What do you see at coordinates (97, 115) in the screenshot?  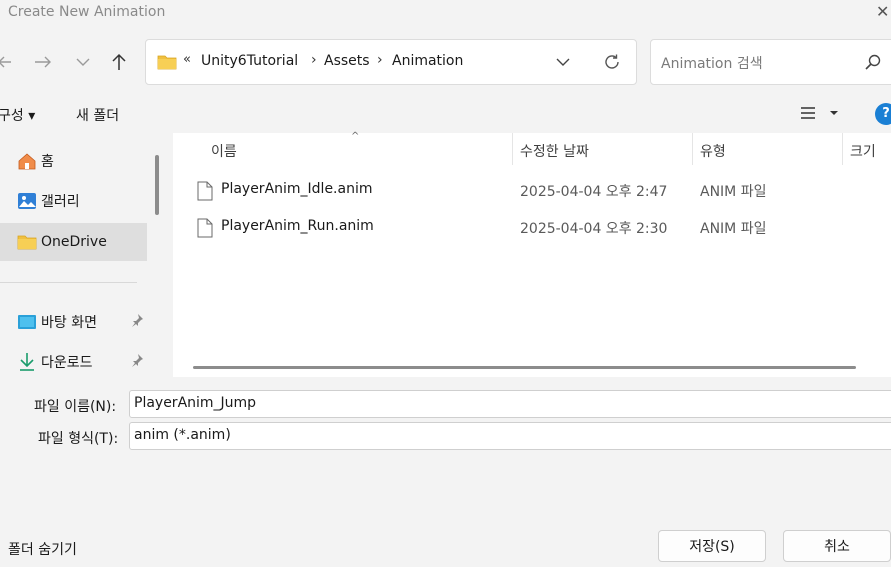 I see `new-folder-button: 새 폴더` at bounding box center [97, 115].